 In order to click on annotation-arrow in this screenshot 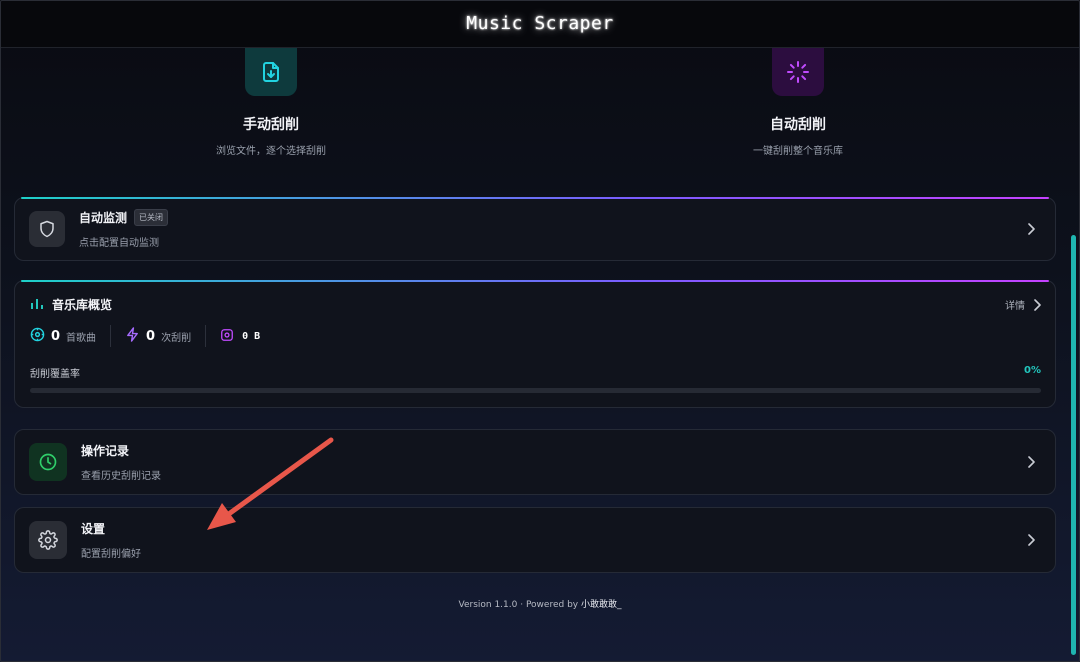, I will do `click(270, 483)`.